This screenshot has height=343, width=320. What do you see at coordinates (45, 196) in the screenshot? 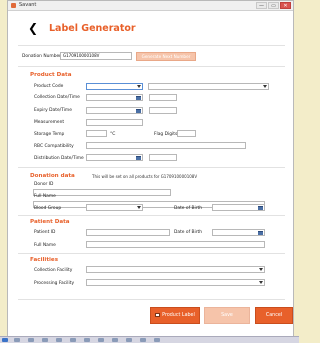
I see `donor-full-name-label: Full Name` at bounding box center [45, 196].